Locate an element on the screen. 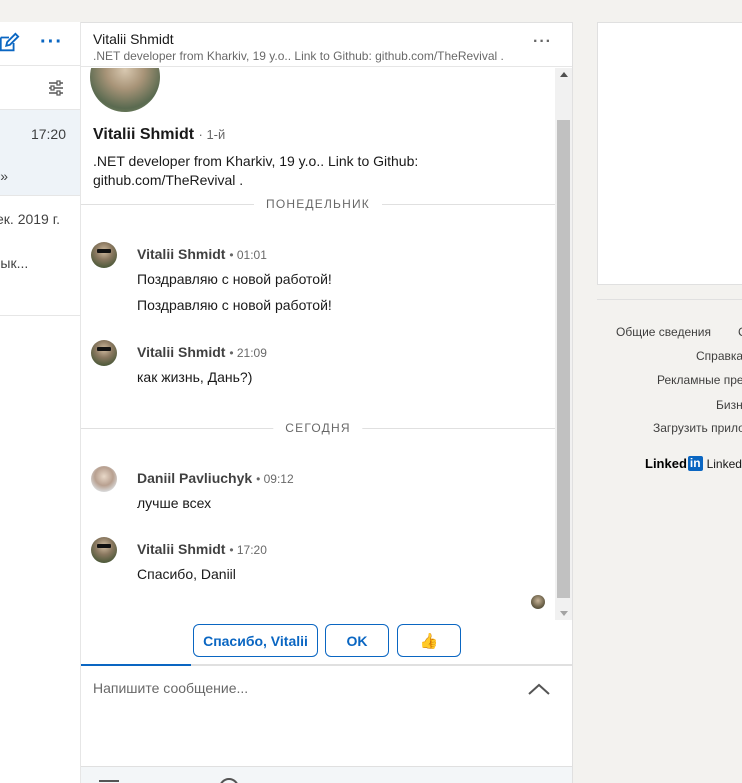 The height and width of the screenshot is (783, 742). message-text: как жизнь, Дань?) is located at coordinates (195, 377).